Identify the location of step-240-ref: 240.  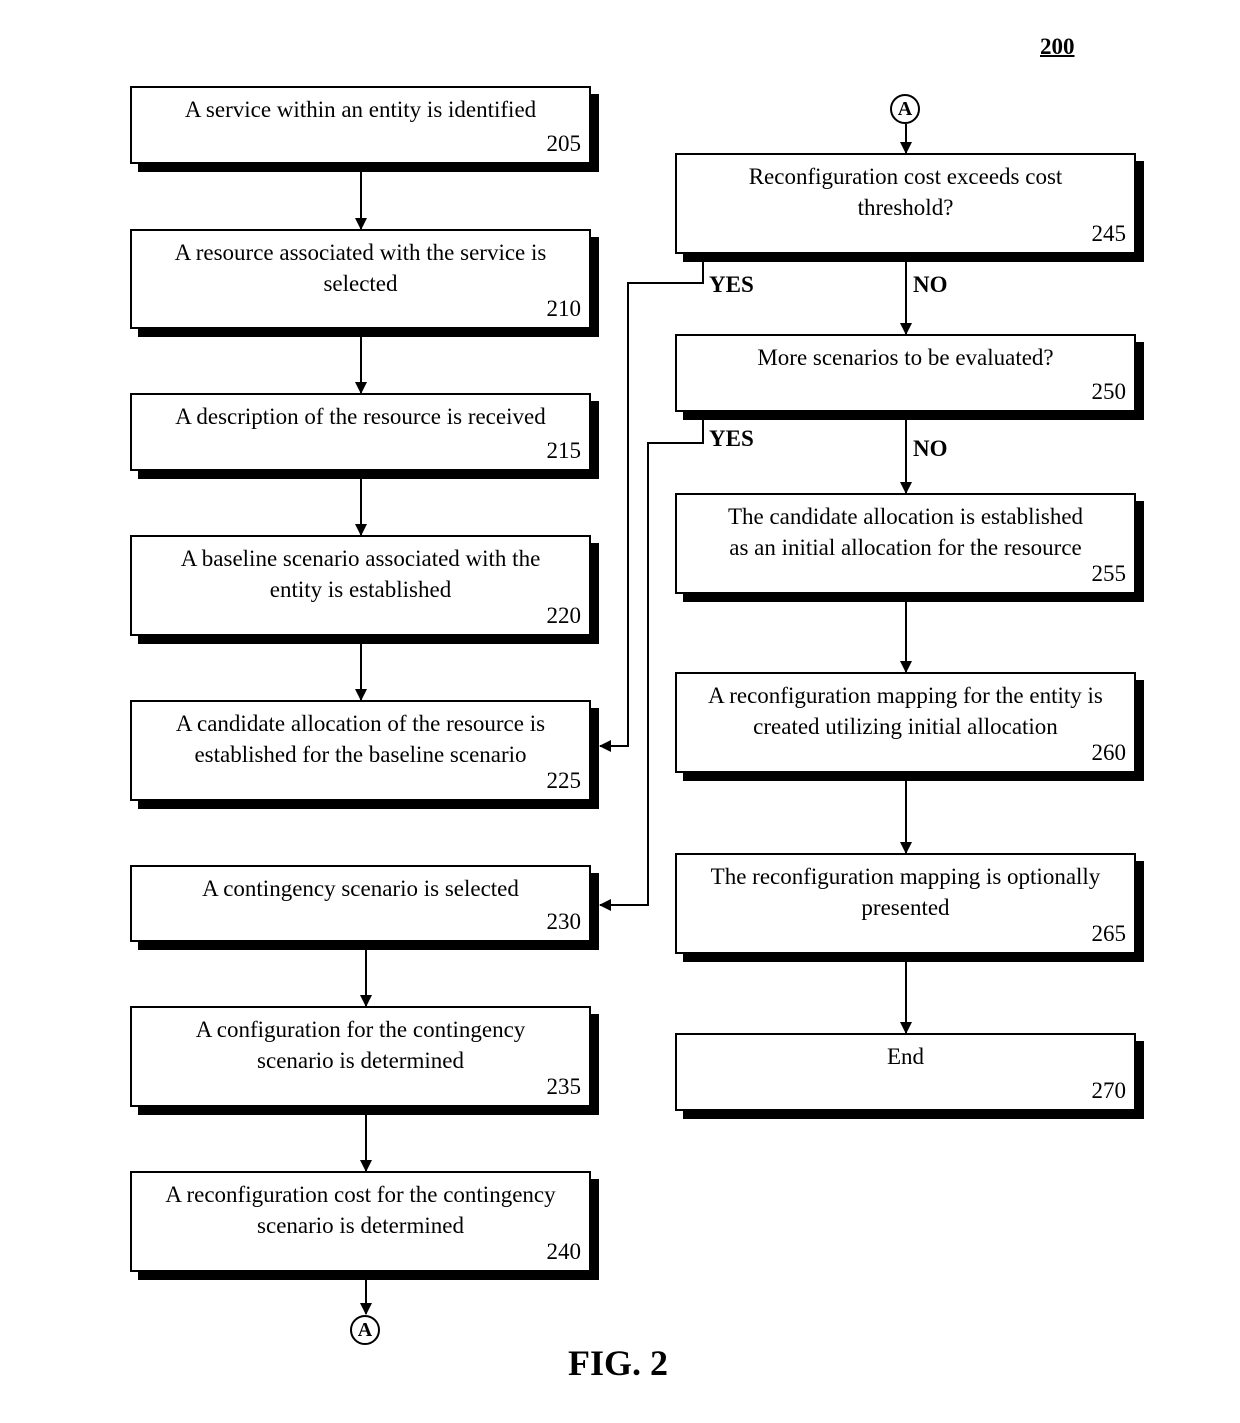
(564, 1251).